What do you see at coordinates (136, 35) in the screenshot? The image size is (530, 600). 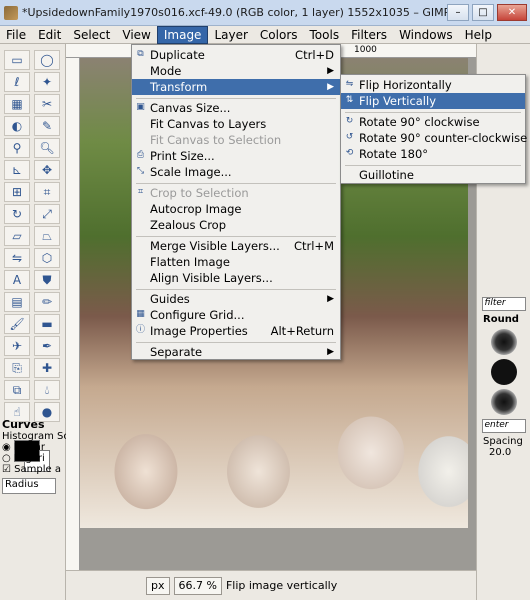 I see `menu-view: View` at bounding box center [136, 35].